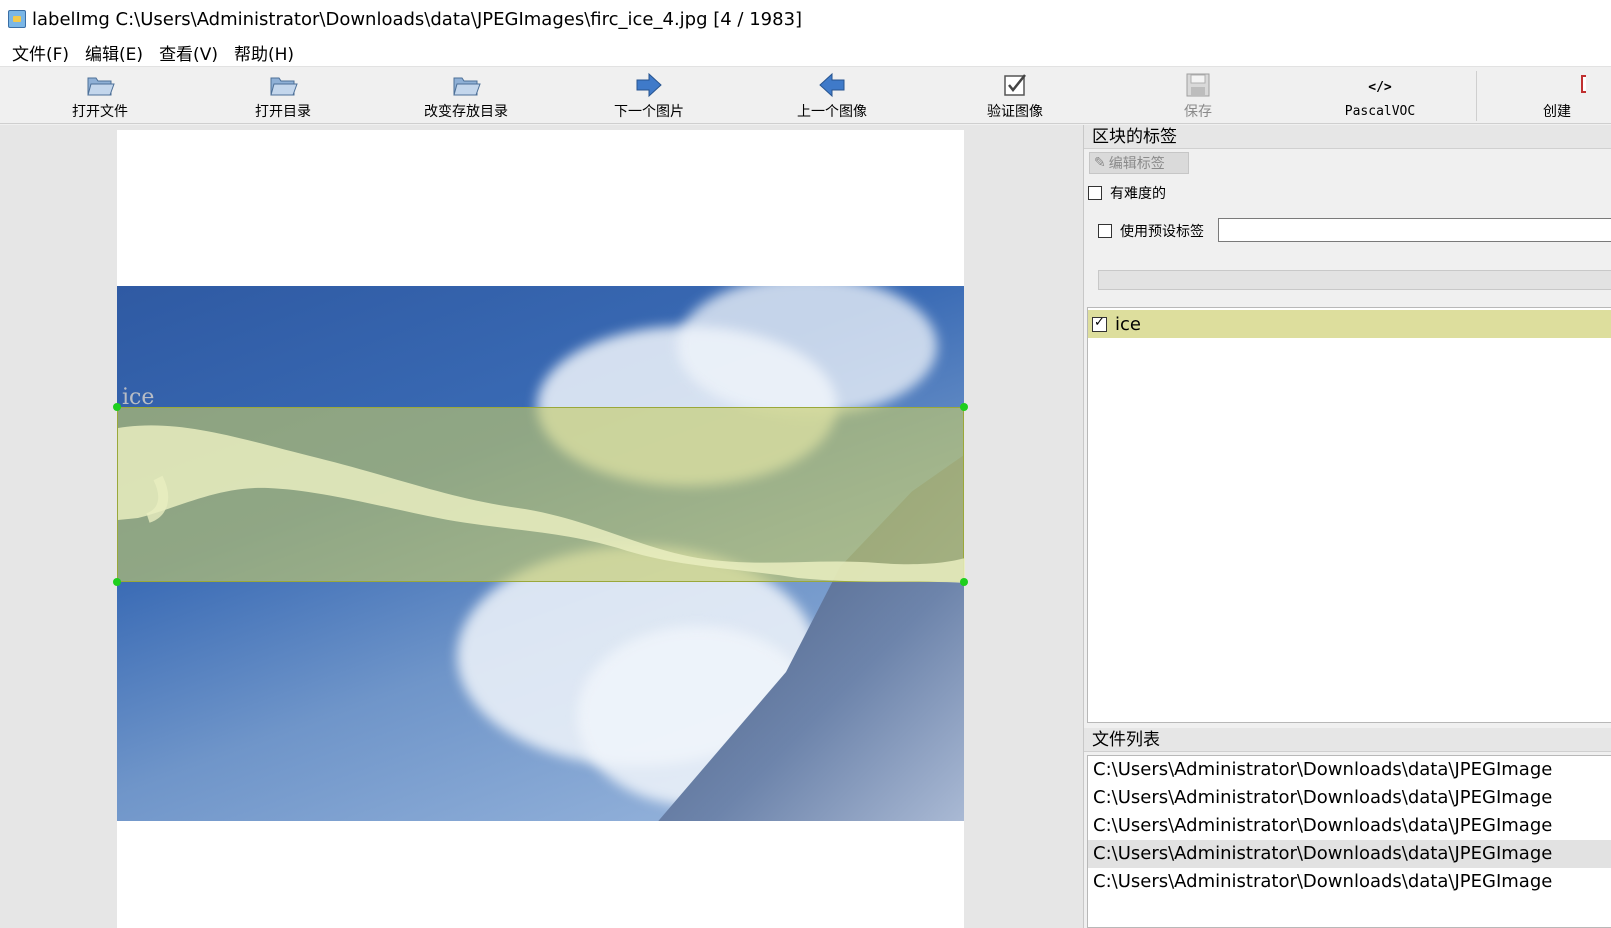 This screenshot has height=928, width=1611. Describe the element at coordinates (964, 582) in the screenshot. I see `resize-handle-bottom-right` at that location.